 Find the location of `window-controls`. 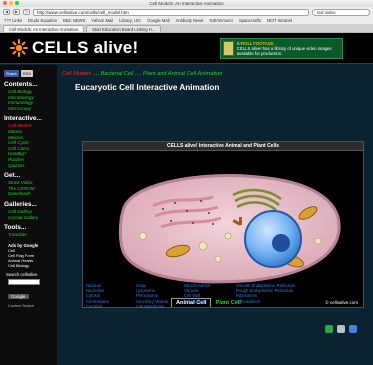

window-controls is located at coordinates (11, 3).